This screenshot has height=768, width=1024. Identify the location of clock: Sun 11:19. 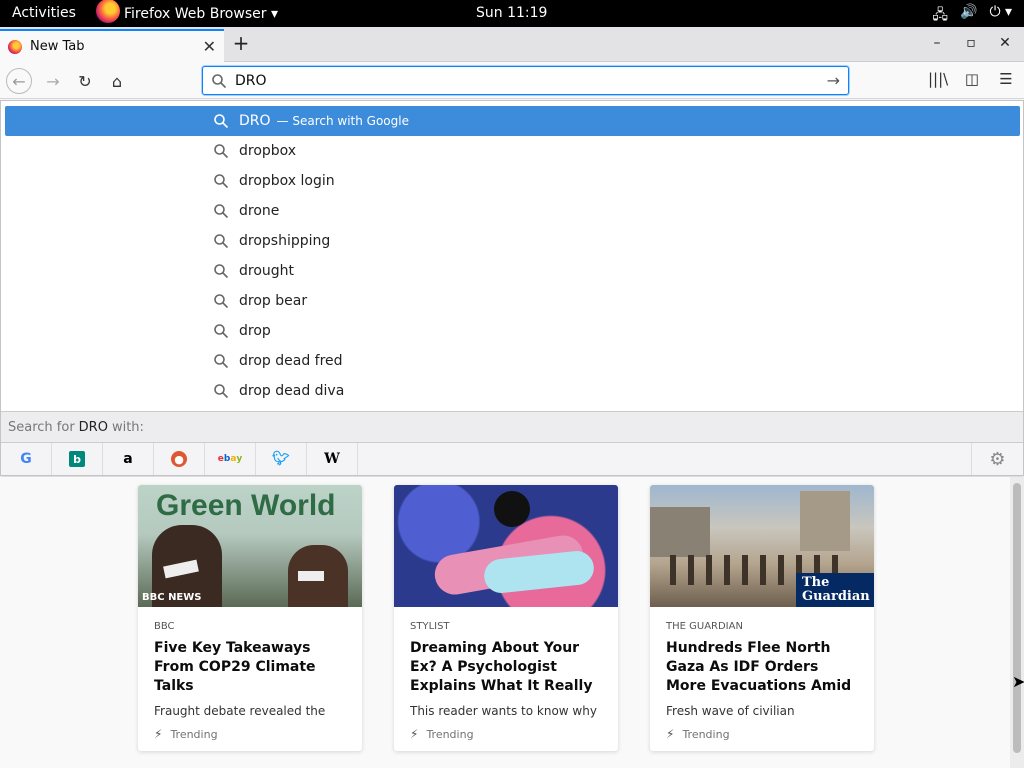
(511, 13).